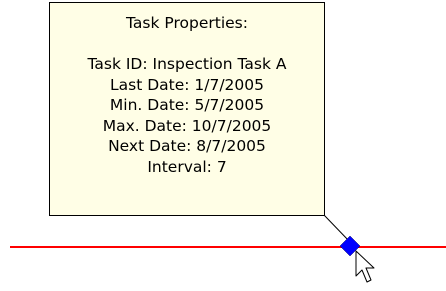 The width and height of the screenshot is (446, 291). Describe the element at coordinates (187, 125) in the screenshot. I see `max-date-text: Max. Date: 10/7/2005` at that location.